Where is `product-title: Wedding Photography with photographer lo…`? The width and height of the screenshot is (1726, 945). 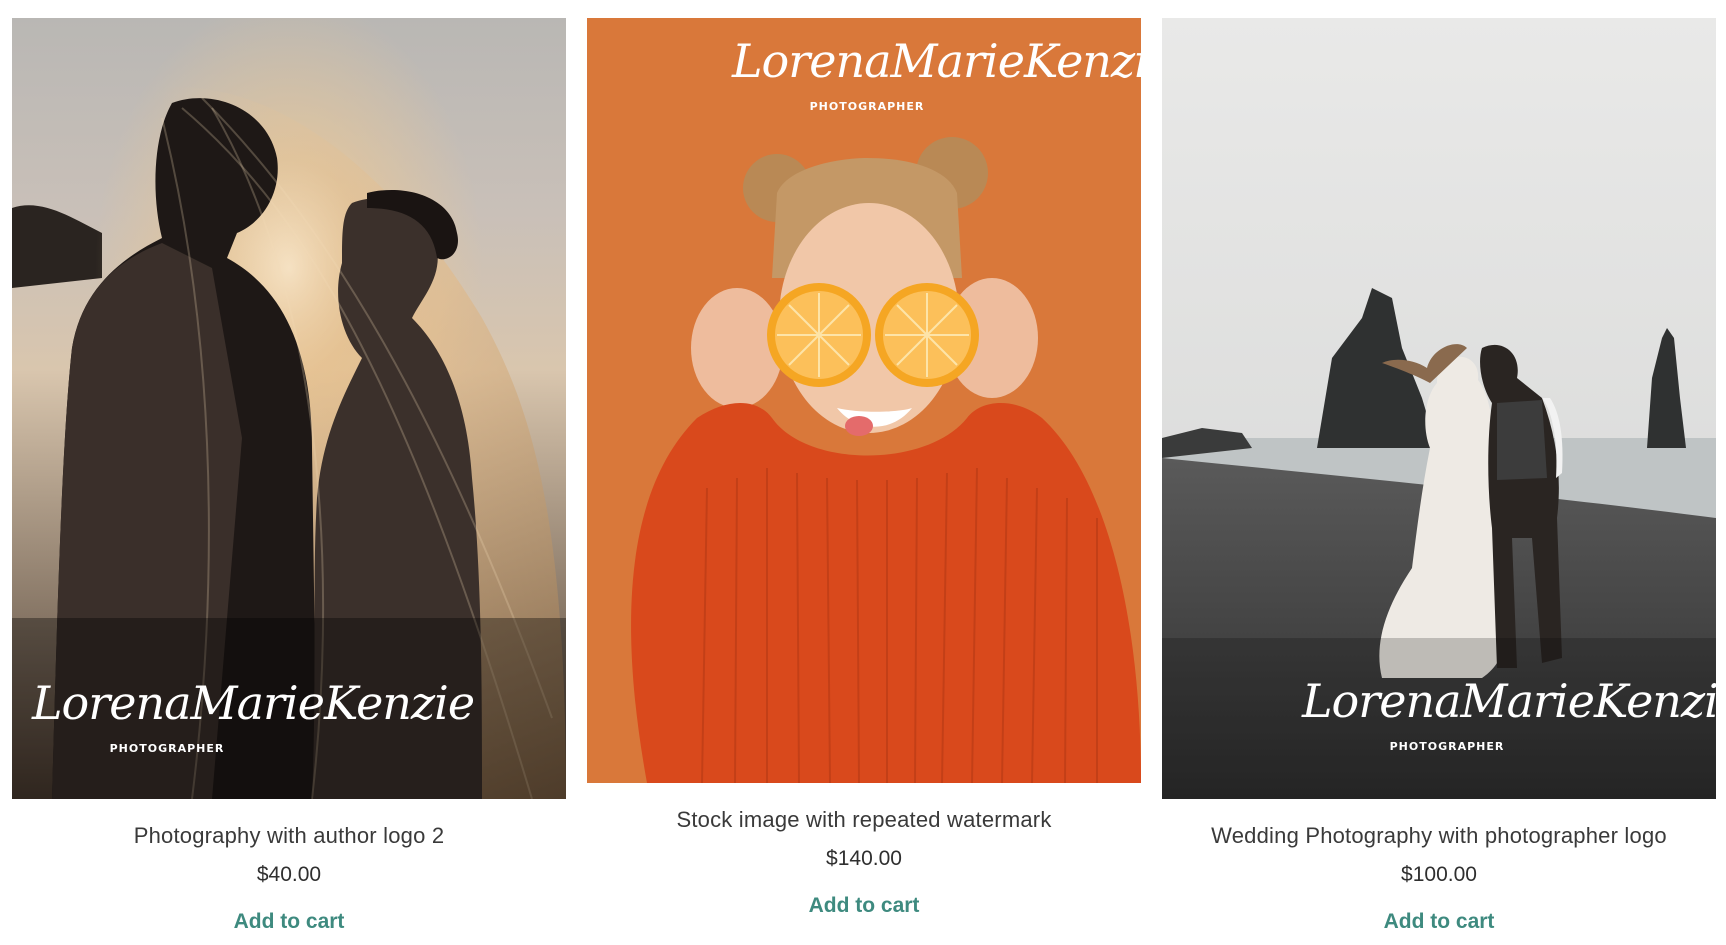
product-title: Wedding Photography with photographer lo… is located at coordinates (1439, 836).